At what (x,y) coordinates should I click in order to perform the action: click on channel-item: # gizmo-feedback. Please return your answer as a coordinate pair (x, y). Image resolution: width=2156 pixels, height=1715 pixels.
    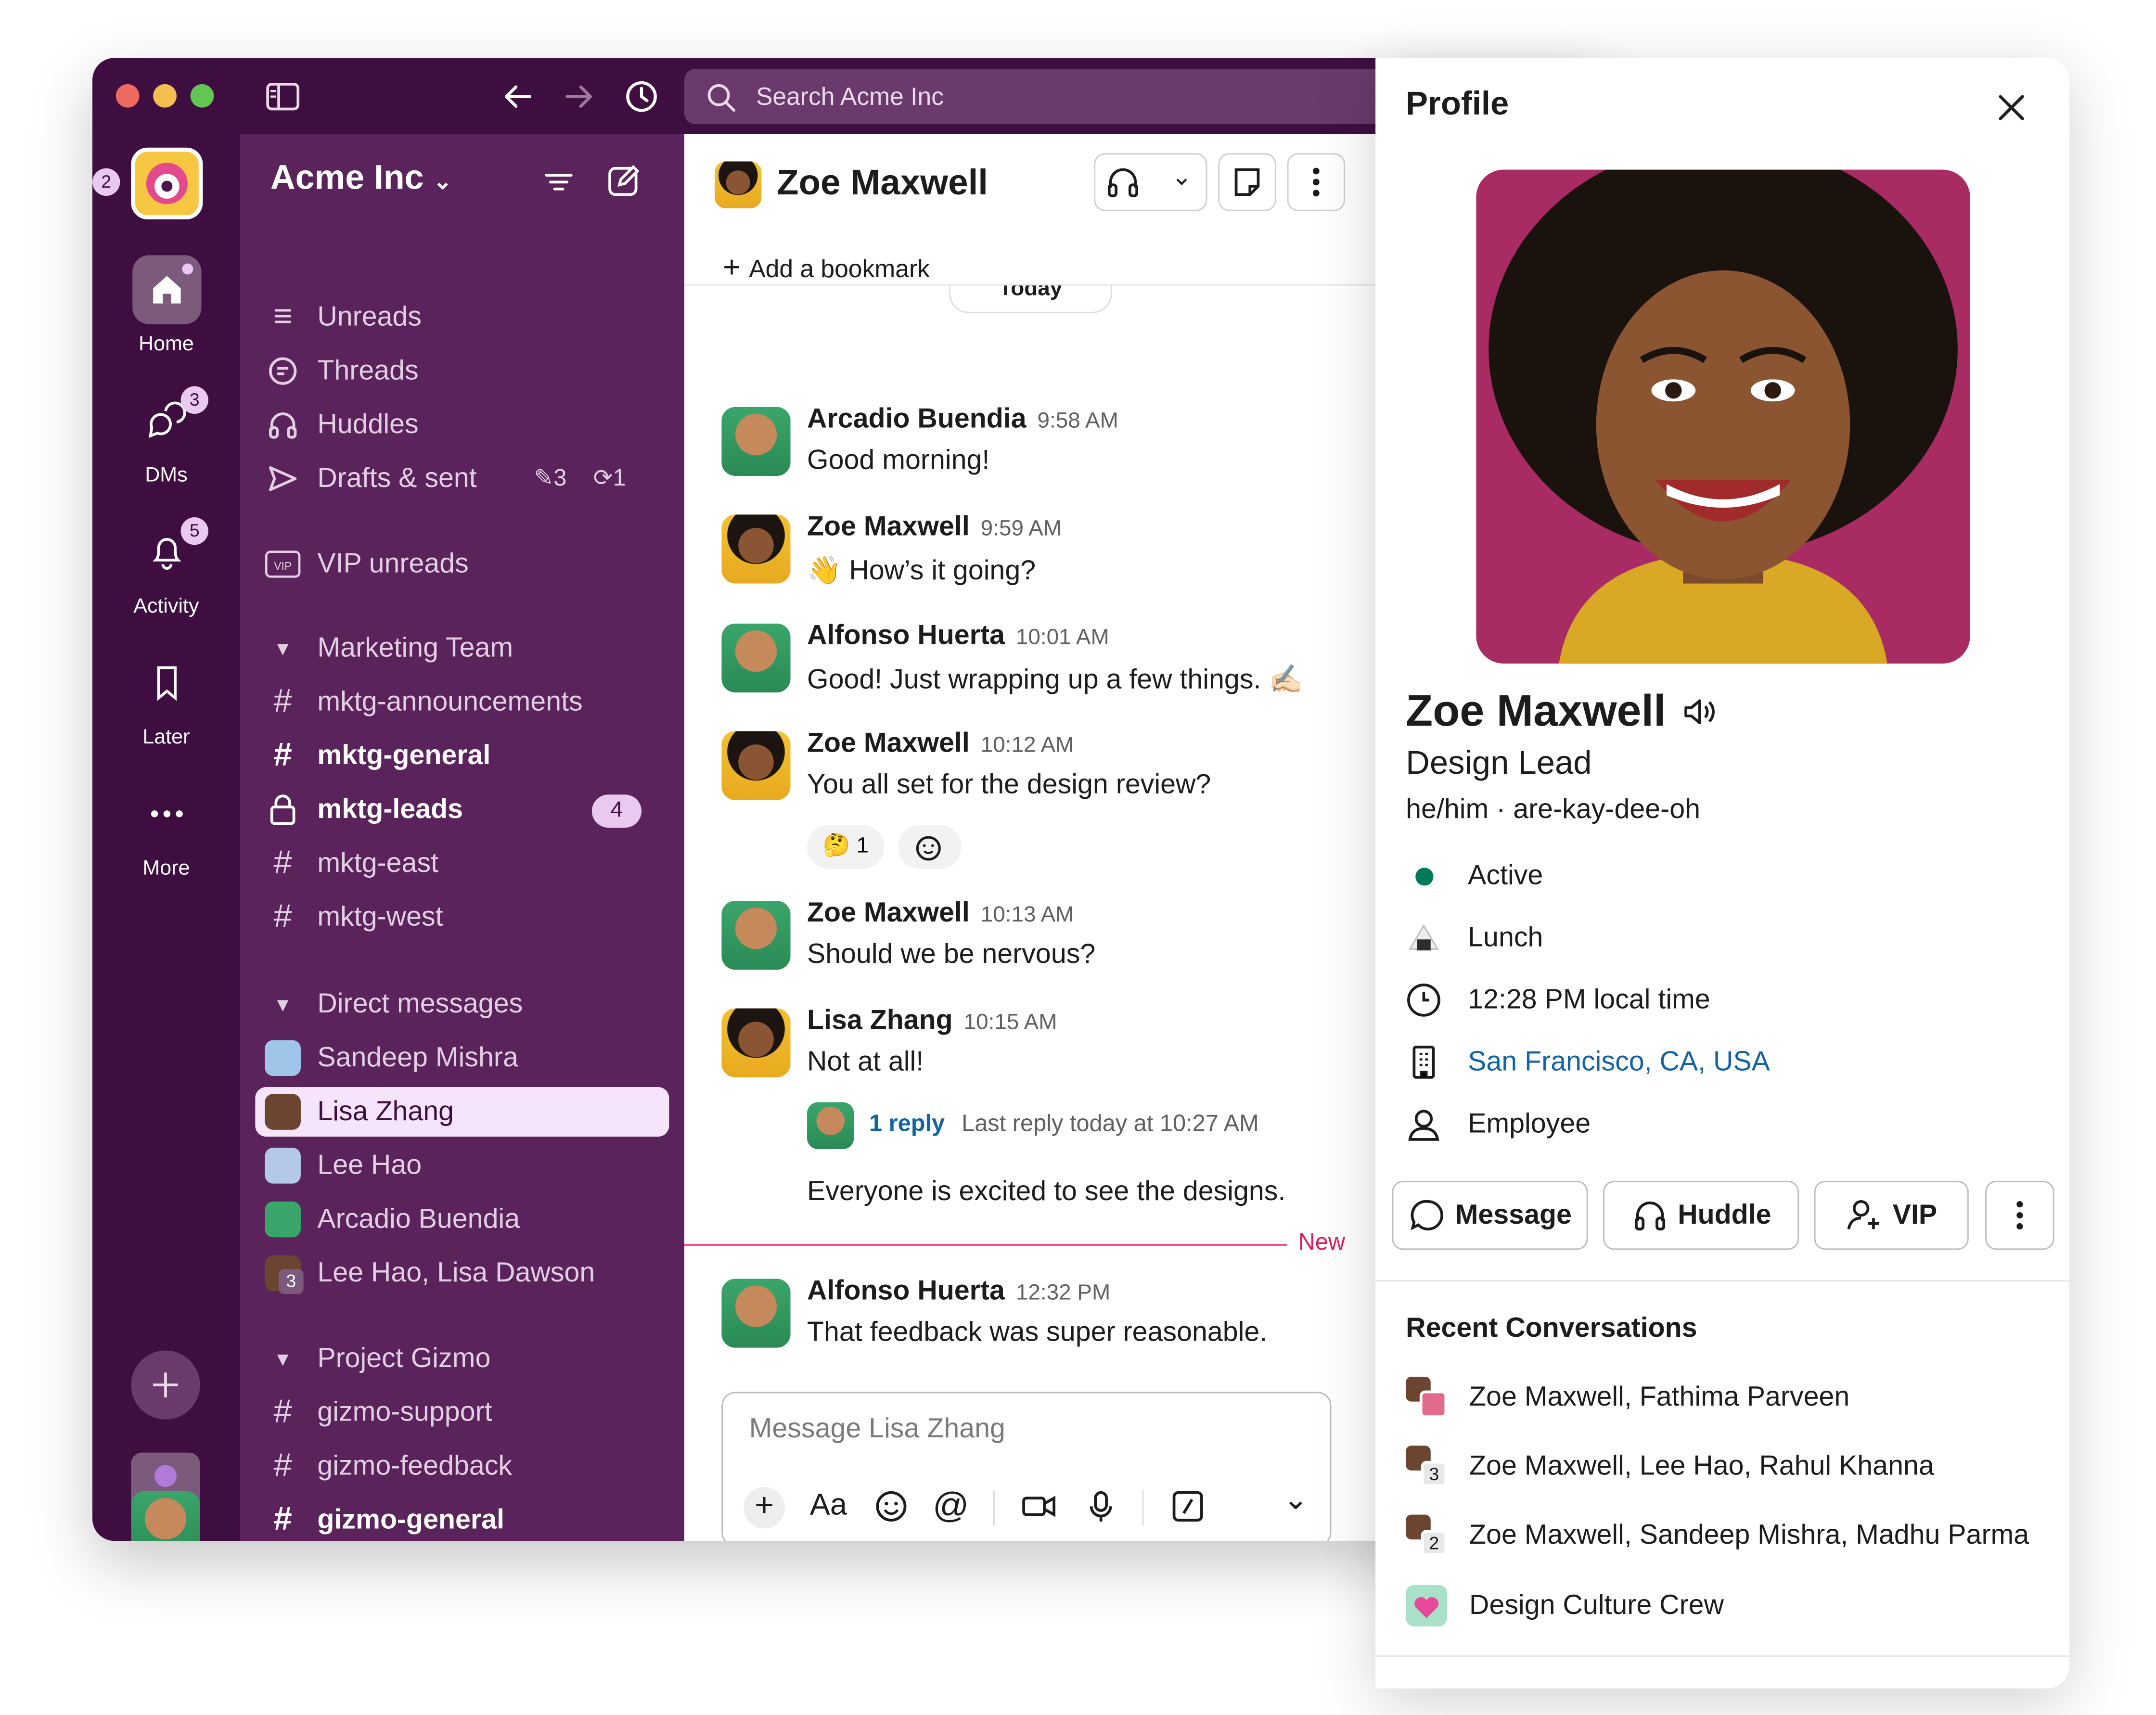
    Looking at the image, I should click on (472, 1466).